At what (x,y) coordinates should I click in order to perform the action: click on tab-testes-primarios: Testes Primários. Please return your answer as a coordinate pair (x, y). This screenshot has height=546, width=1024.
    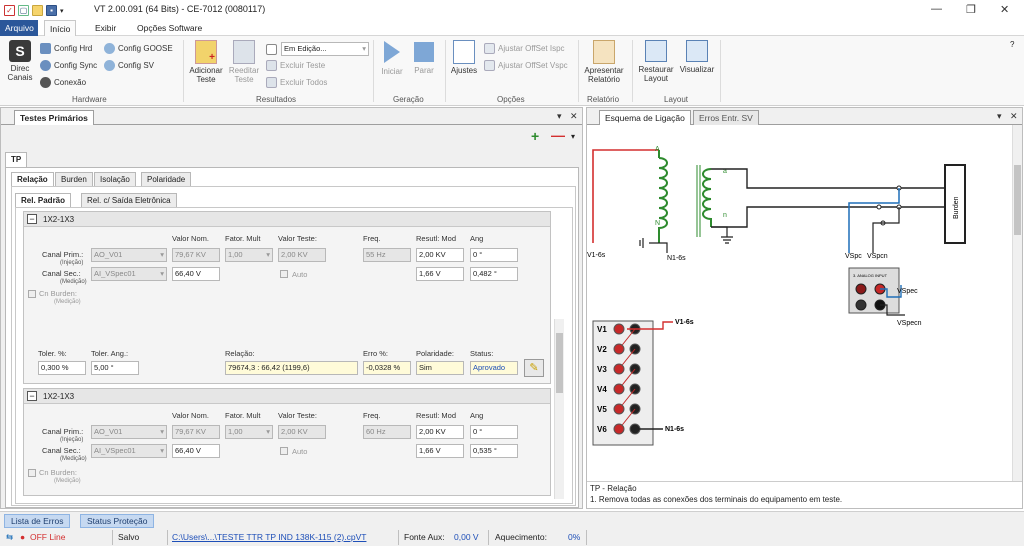
    Looking at the image, I should click on (54, 117).